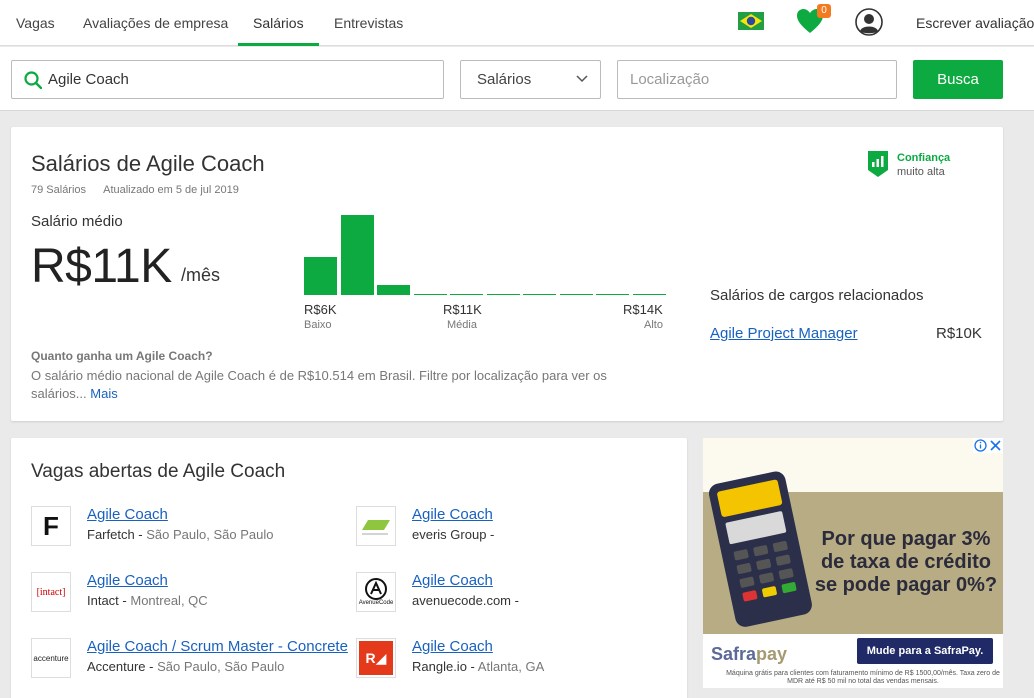 The height and width of the screenshot is (698, 1034). Describe the element at coordinates (462, 325) in the screenshot. I see `range-mid-label: Média` at that location.